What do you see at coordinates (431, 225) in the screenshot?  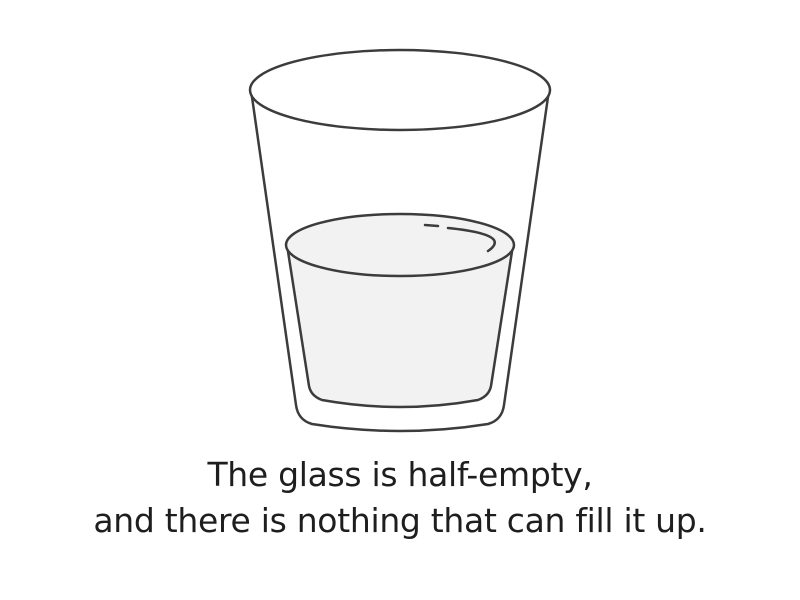 I see `water-highlight-dash` at bounding box center [431, 225].